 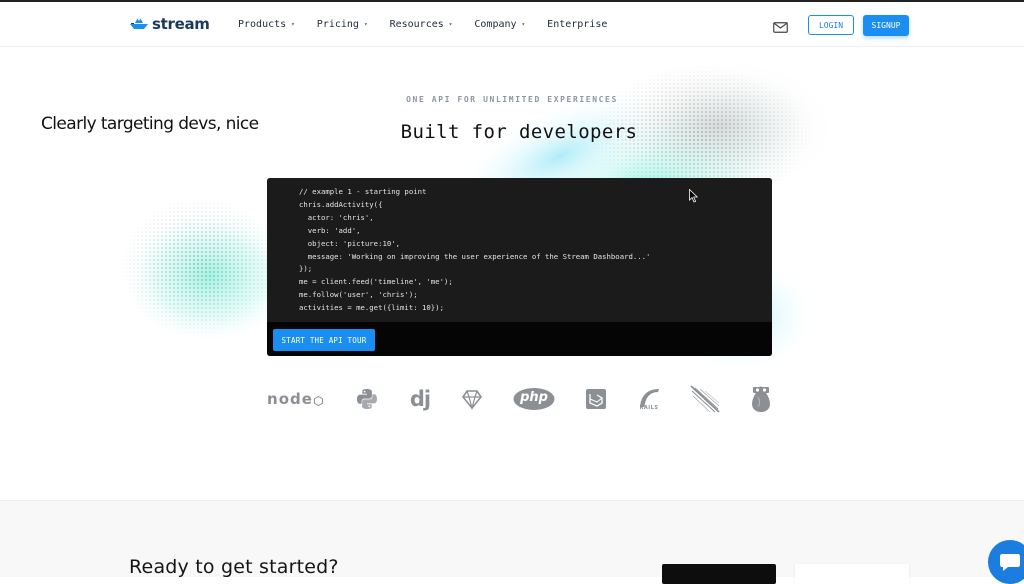 What do you see at coordinates (761, 399) in the screenshot?
I see `elixir-icon` at bounding box center [761, 399].